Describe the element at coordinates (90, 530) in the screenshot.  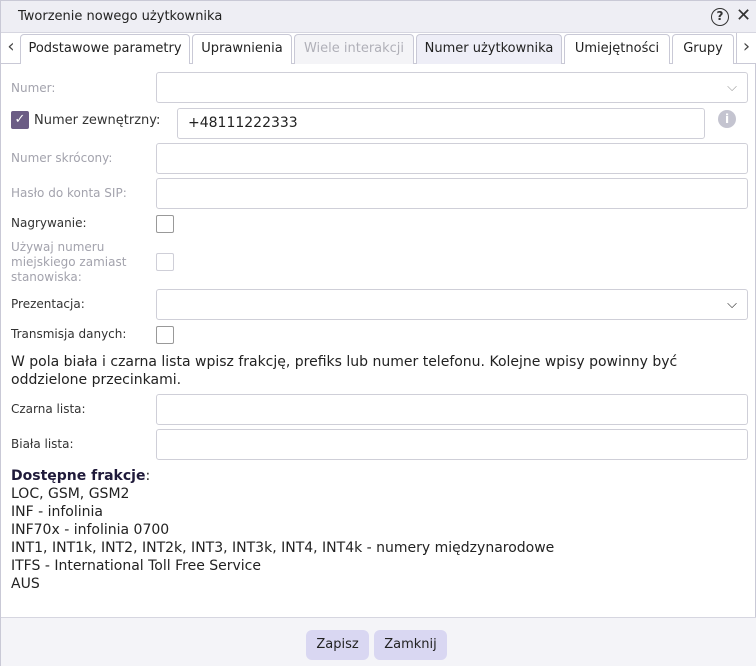
I see `list-item: INF70x - infolinia 0700` at that location.